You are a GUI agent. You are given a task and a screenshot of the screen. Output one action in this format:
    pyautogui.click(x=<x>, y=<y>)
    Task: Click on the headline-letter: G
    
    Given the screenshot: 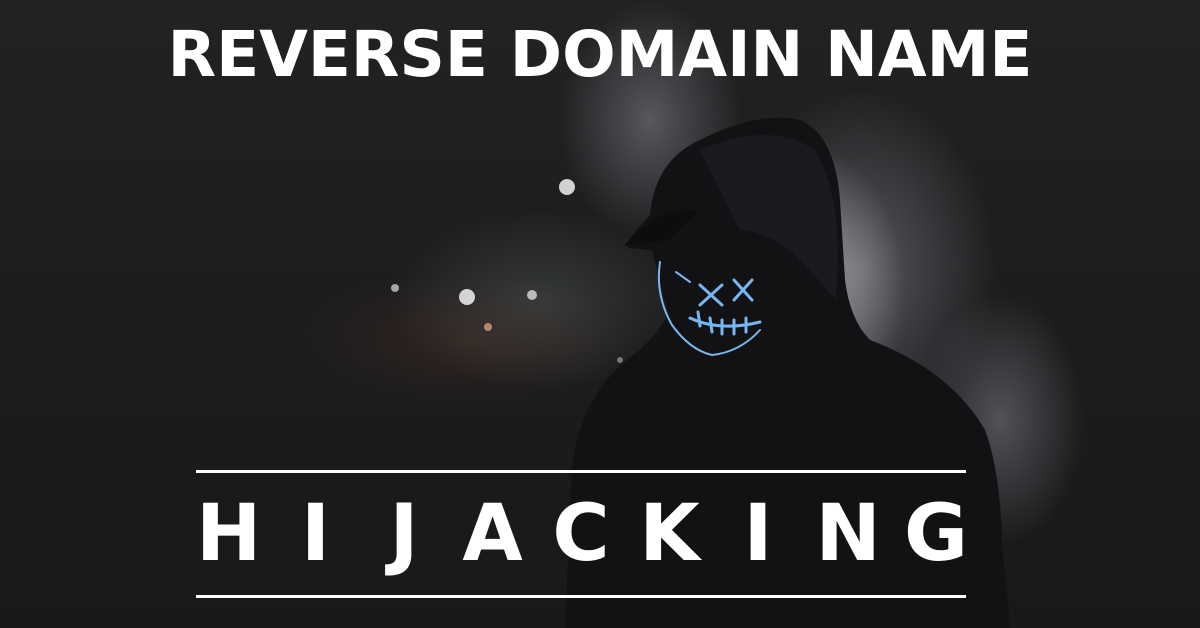 What is the action you would take?
    pyautogui.click(x=936, y=534)
    